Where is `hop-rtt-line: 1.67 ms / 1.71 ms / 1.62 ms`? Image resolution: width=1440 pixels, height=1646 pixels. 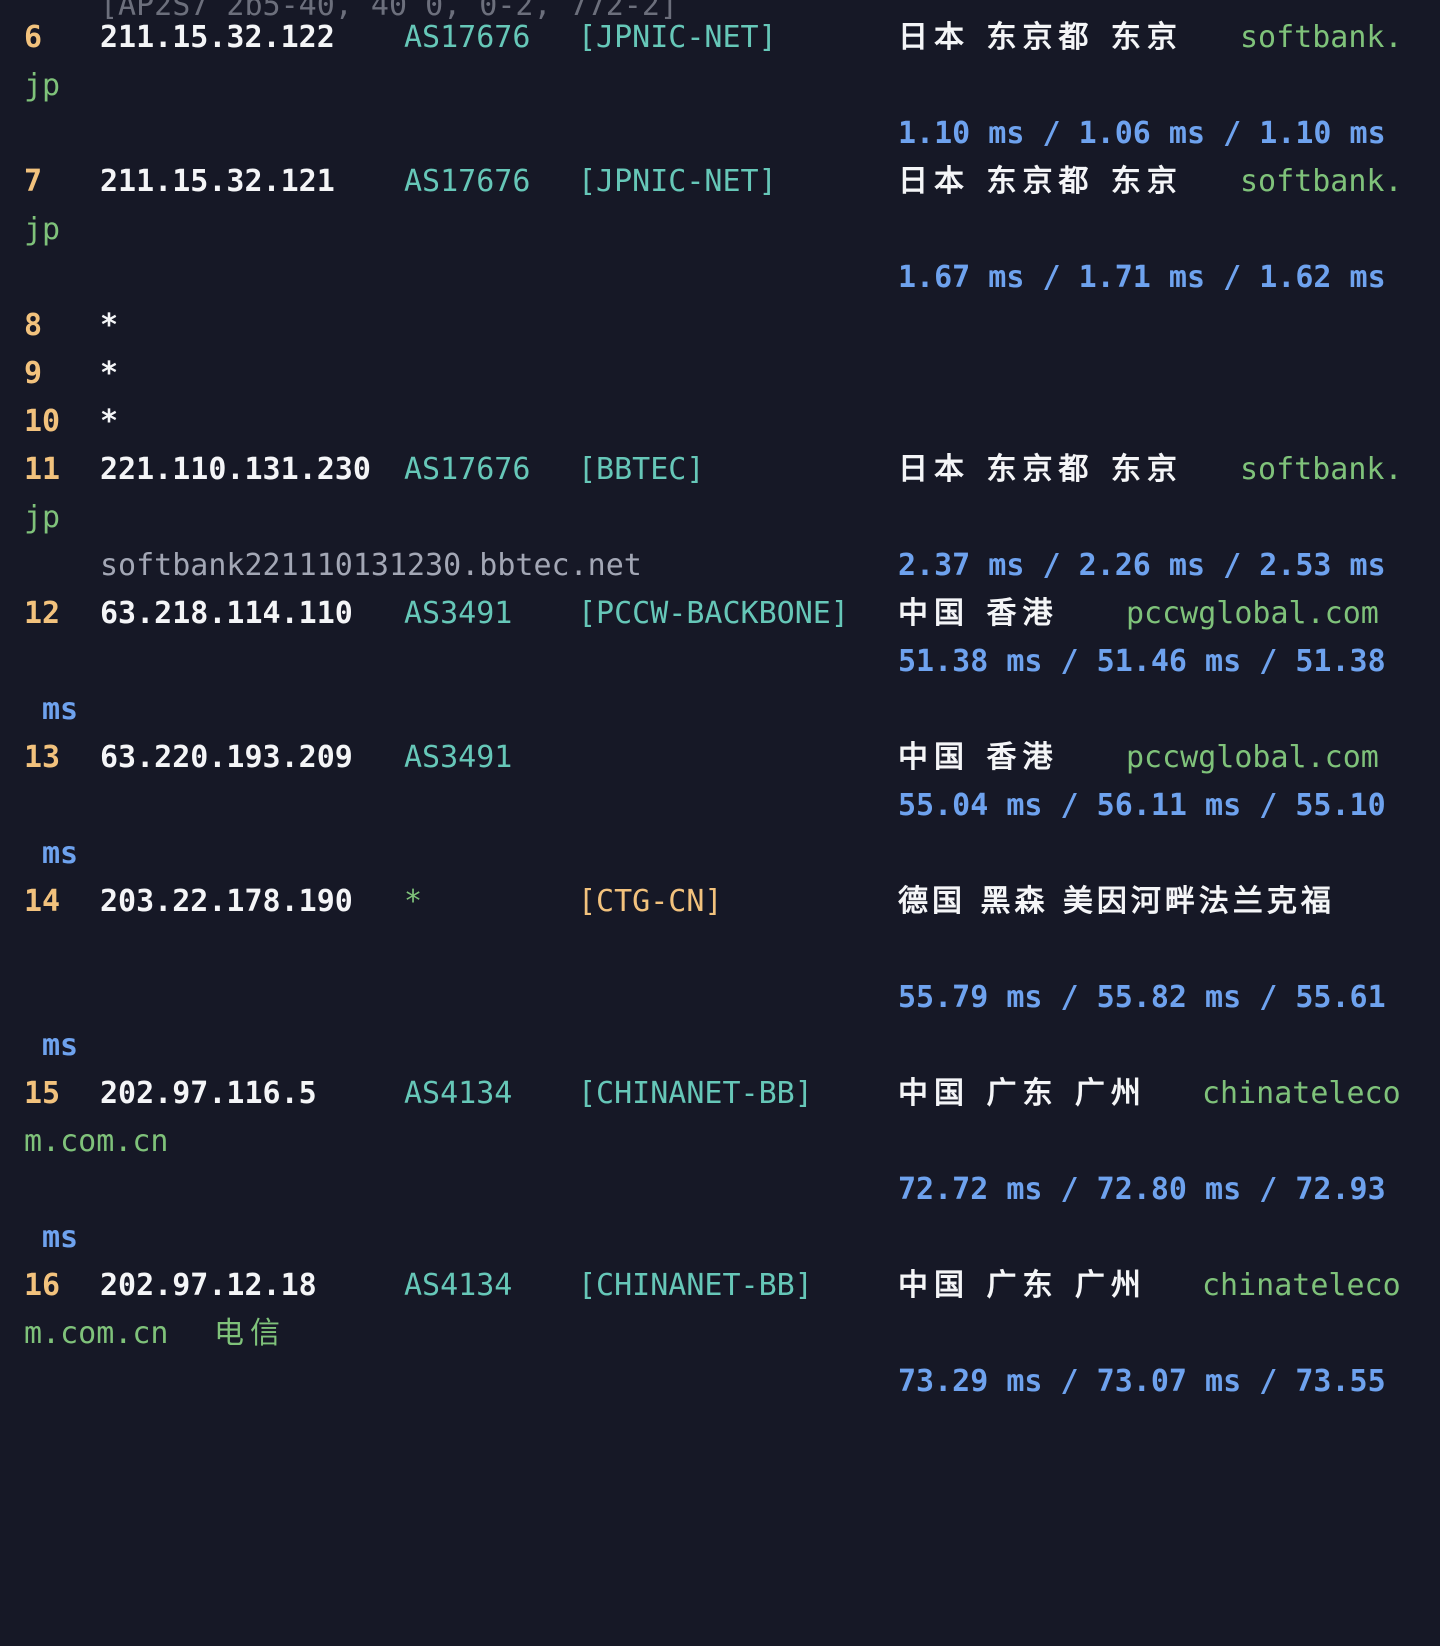
hop-rtt-line: 1.67 ms / 1.71 ms / 1.62 ms is located at coordinates (720, 278).